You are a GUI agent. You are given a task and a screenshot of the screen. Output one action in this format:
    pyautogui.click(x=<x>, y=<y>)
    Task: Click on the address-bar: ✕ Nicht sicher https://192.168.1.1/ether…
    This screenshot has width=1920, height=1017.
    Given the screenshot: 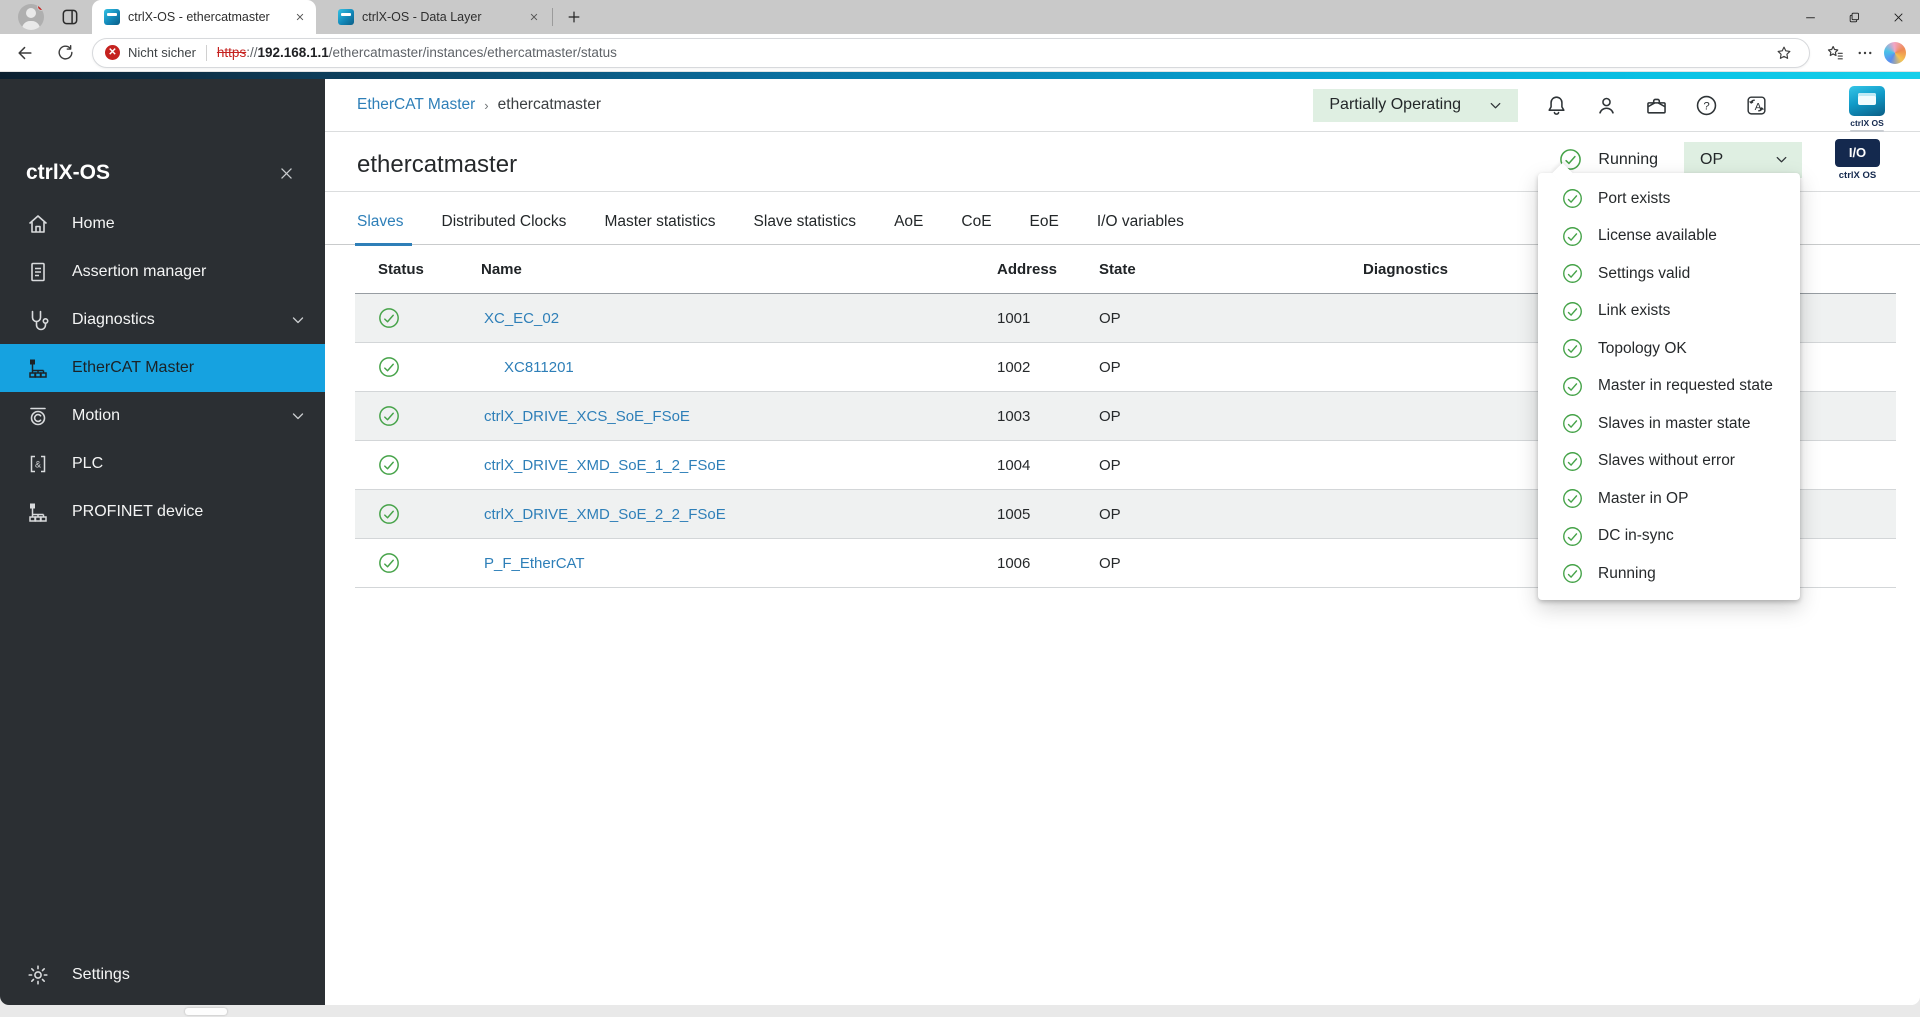 What is the action you would take?
    pyautogui.click(x=951, y=52)
    